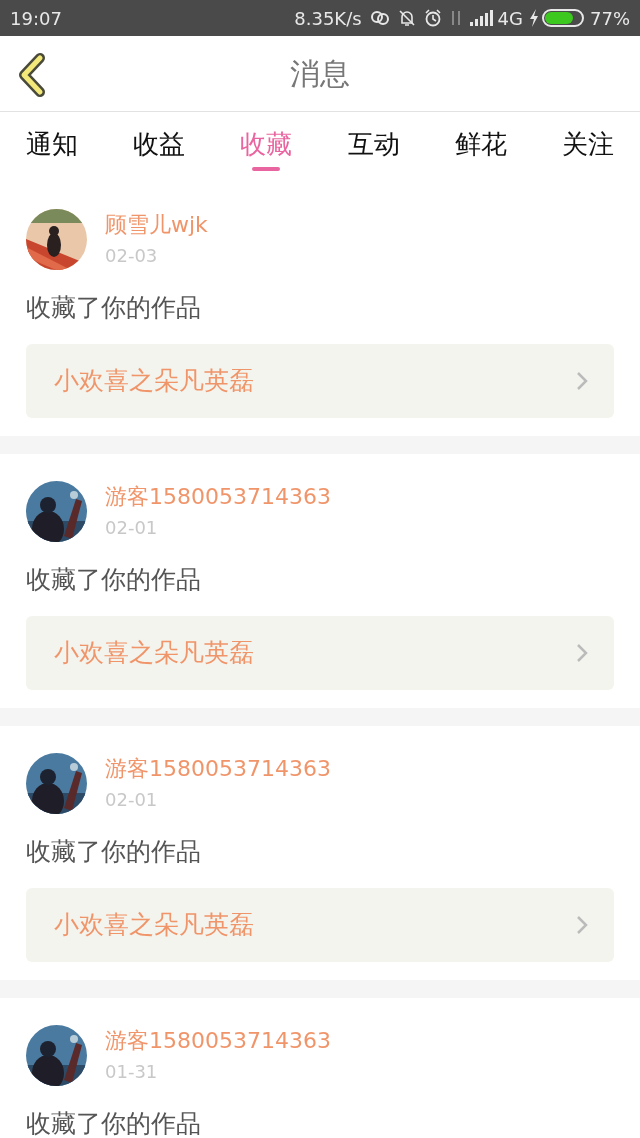 This screenshot has width=640, height=1138. I want to click on signal-icon, so click(481, 18).